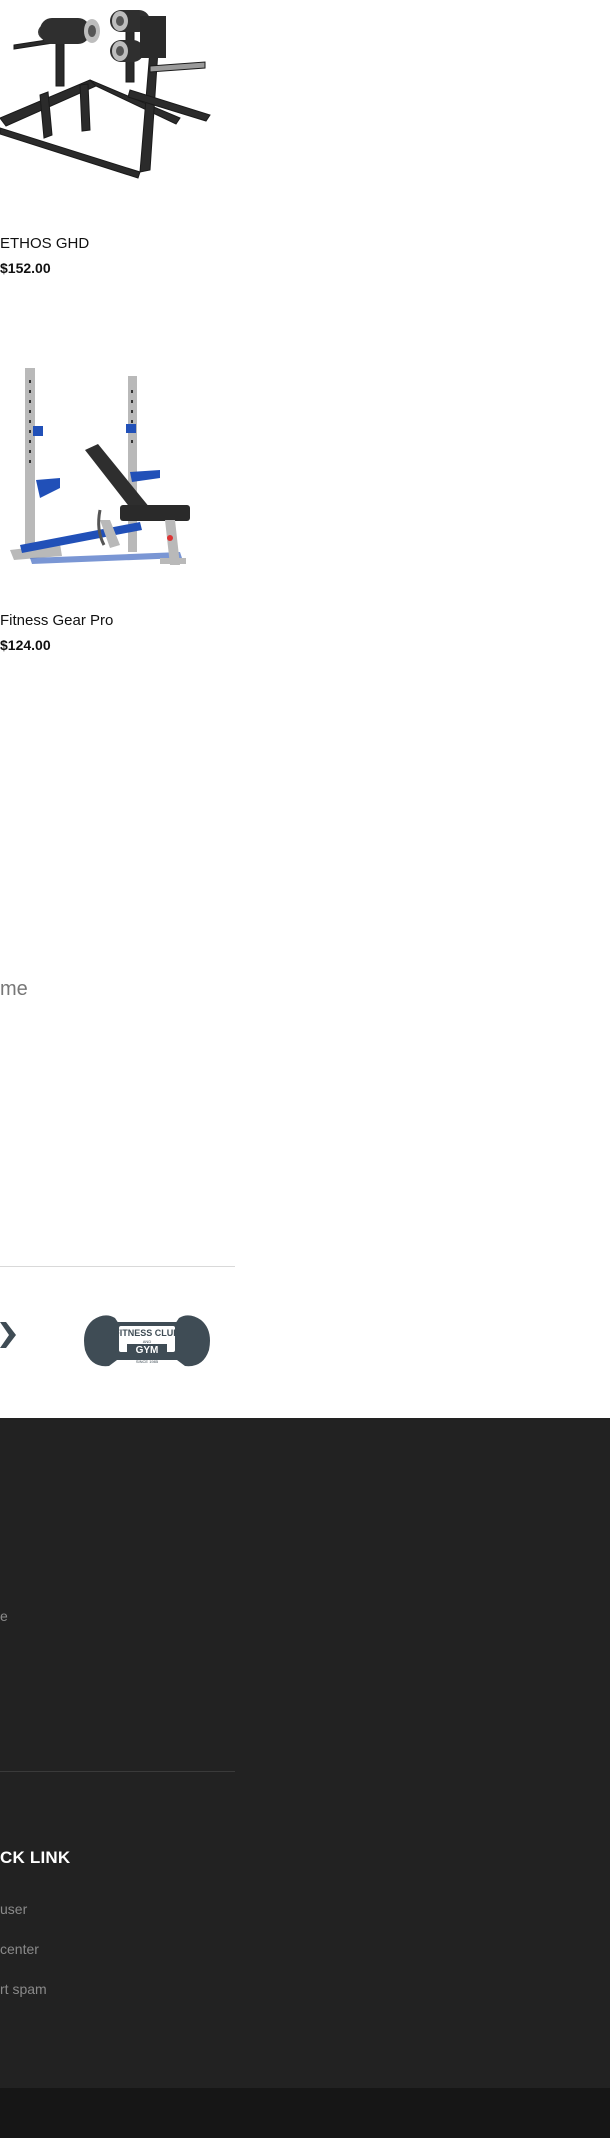 The height and width of the screenshot is (2138, 610). I want to click on product-name: Fitness Gear Pro, so click(56, 620).